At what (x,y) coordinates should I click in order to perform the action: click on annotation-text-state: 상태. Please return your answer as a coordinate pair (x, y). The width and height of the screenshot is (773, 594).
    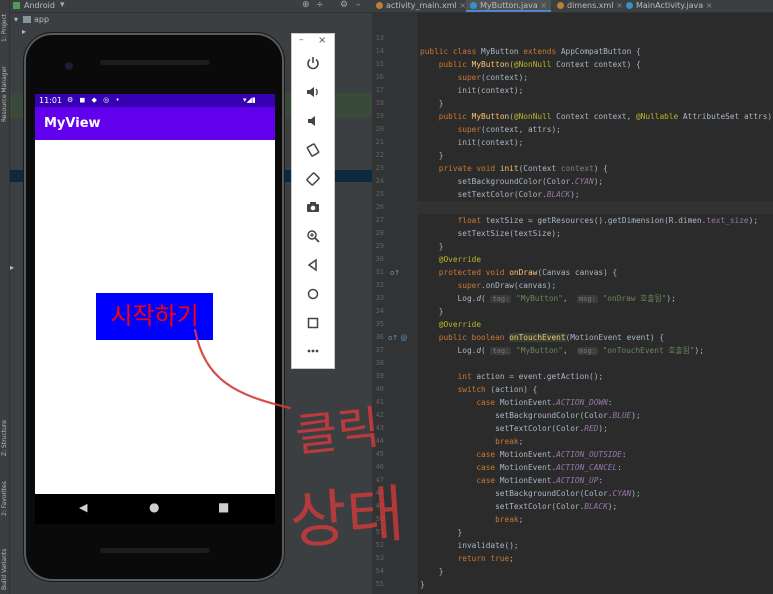
    Looking at the image, I should click on (346, 517).